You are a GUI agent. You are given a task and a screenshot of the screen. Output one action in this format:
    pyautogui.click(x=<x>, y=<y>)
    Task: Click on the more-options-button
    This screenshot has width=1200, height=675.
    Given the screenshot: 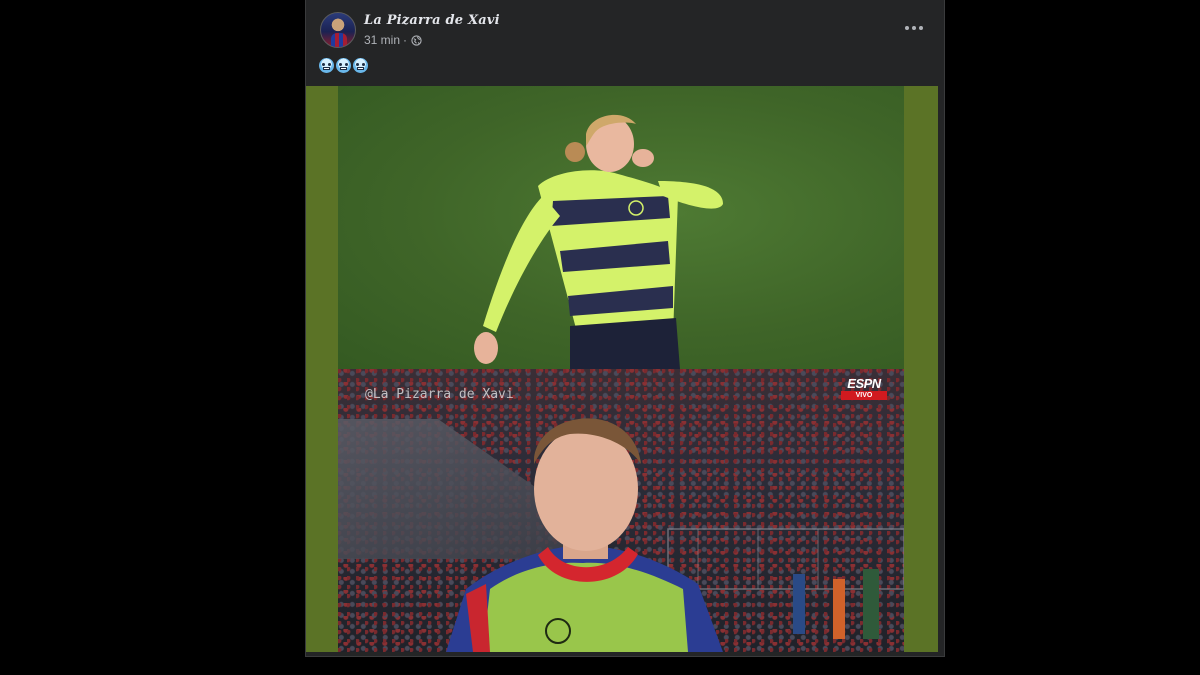 What is the action you would take?
    pyautogui.click(x=914, y=28)
    